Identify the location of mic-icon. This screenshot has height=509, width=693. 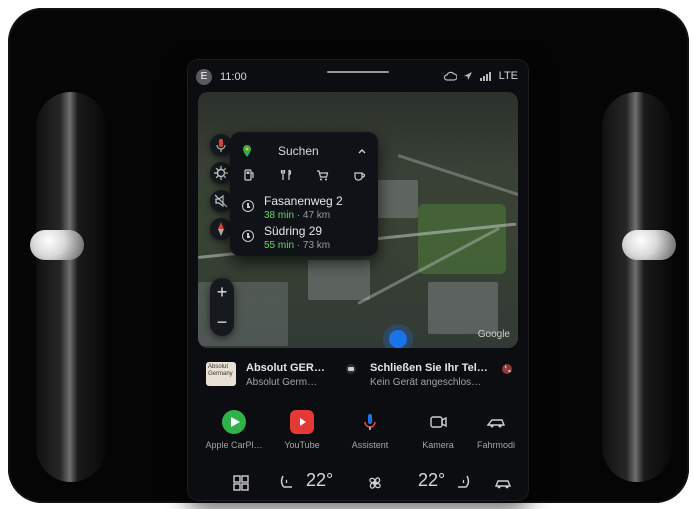
(221, 145).